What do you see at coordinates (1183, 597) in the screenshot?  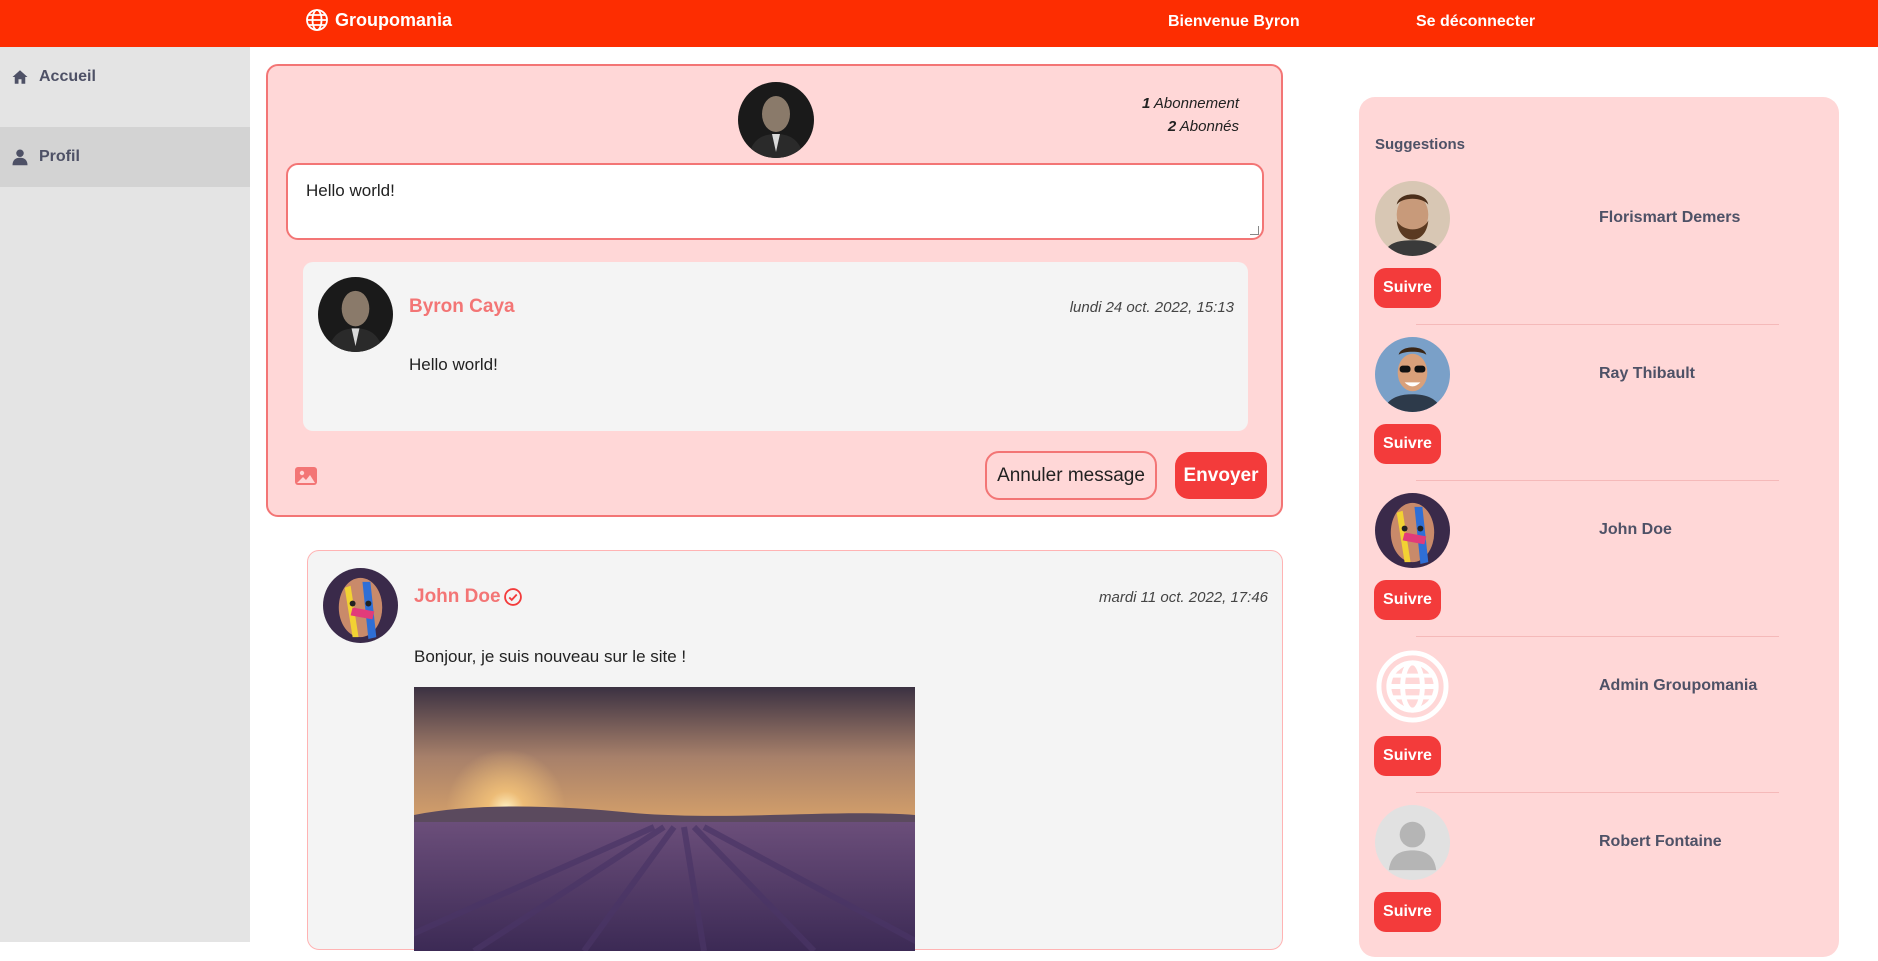 I see `post-date: mardi 11 oct. 2022, 17:46` at bounding box center [1183, 597].